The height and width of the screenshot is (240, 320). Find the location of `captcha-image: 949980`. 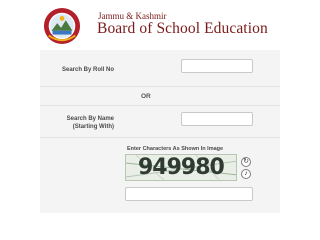

captcha-image: 949980 is located at coordinates (181, 167).